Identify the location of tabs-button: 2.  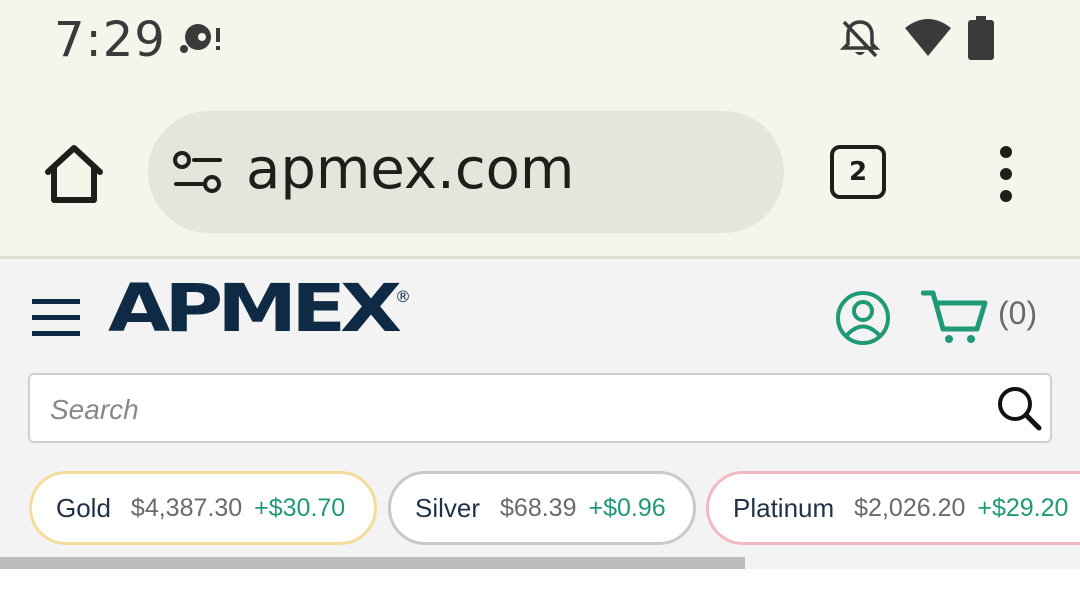
(858, 172).